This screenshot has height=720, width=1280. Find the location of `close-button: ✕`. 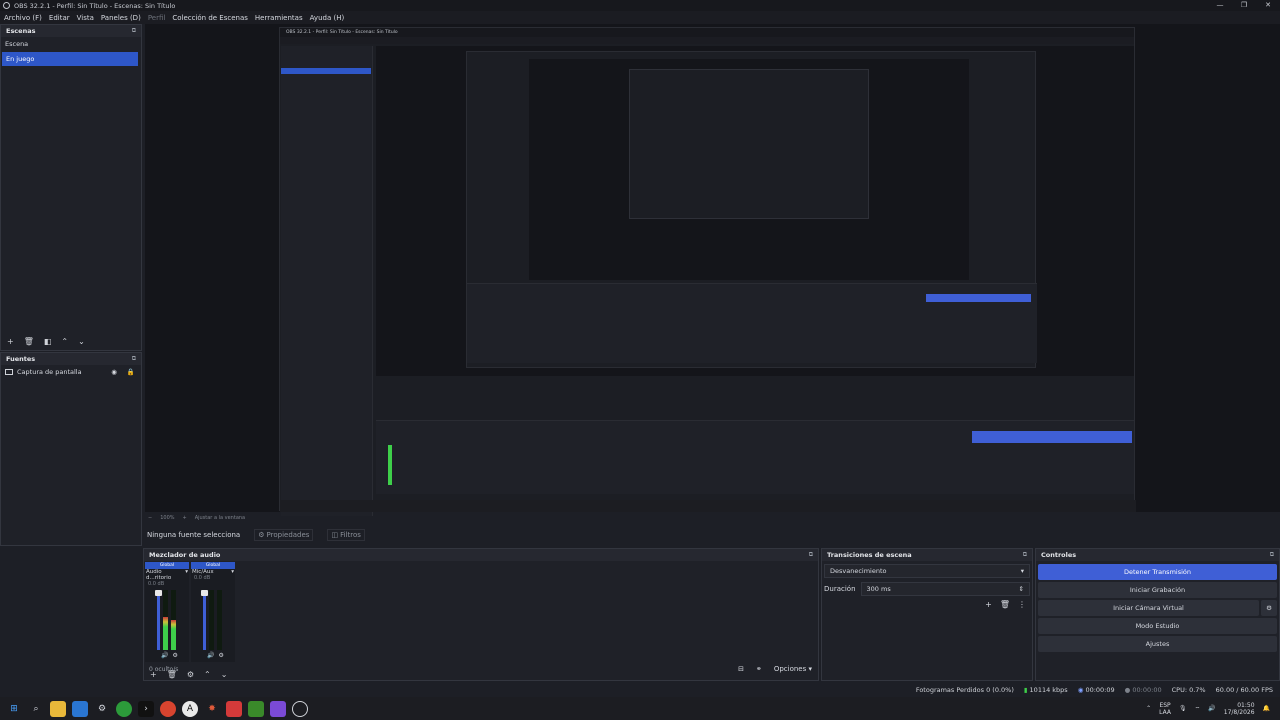

close-button: ✕ is located at coordinates (1268, 5).